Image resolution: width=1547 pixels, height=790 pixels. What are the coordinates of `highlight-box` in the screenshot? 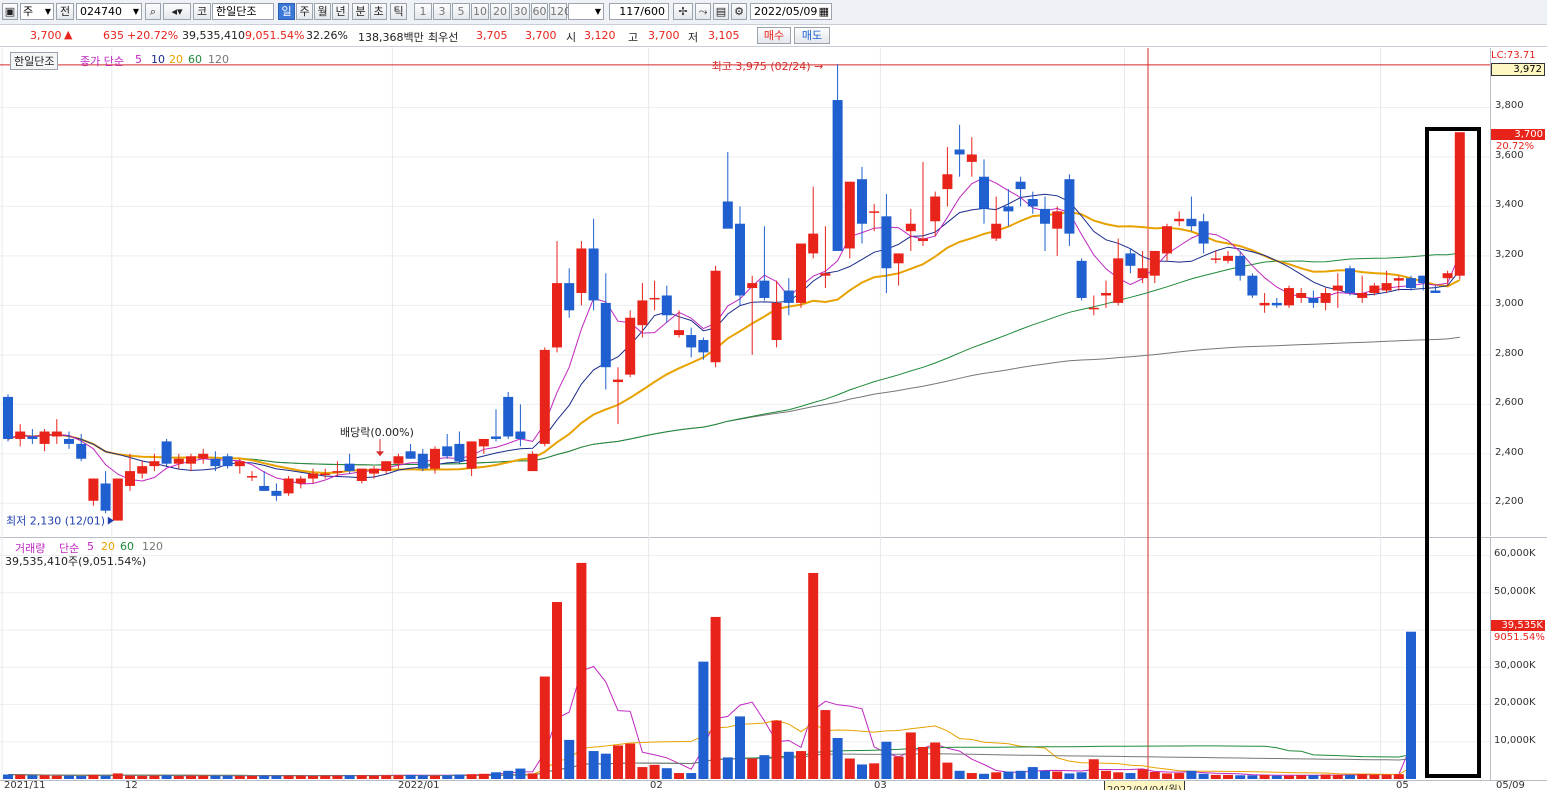 It's located at (1453, 452).